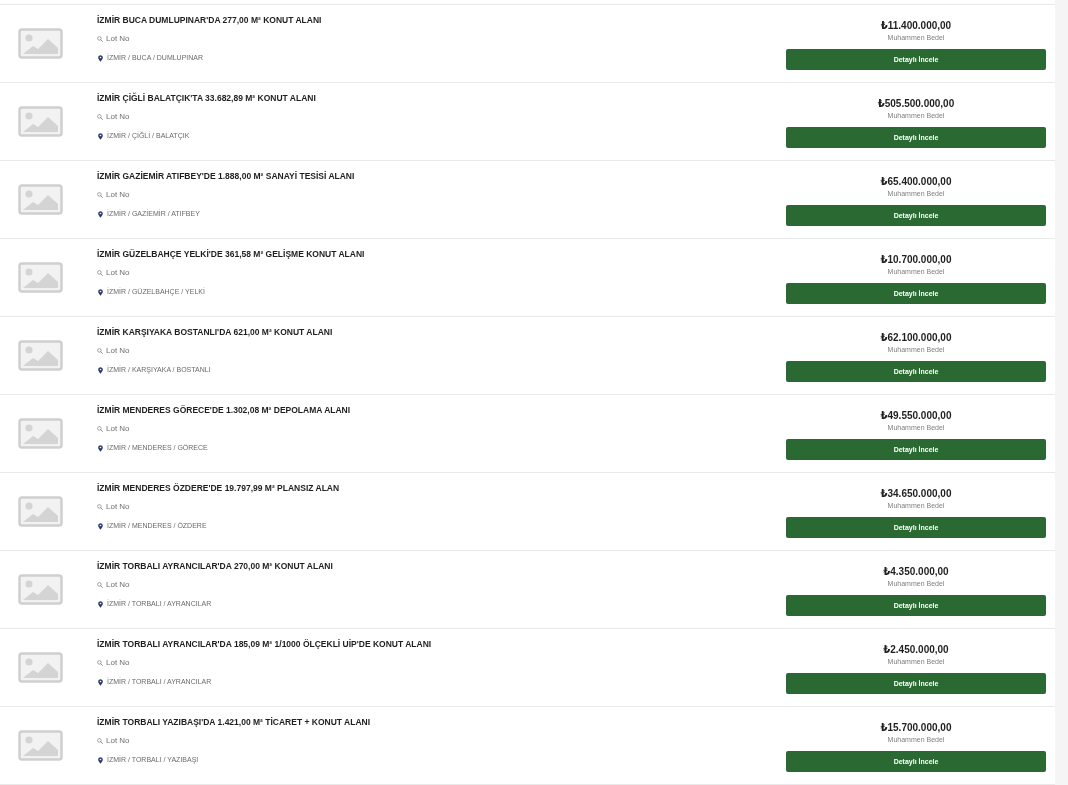  What do you see at coordinates (215, 332) in the screenshot?
I see `listing-title: İZMİR KARŞIYAKA BOSTANLI'DA 621,00 M² KONUT ALANI` at bounding box center [215, 332].